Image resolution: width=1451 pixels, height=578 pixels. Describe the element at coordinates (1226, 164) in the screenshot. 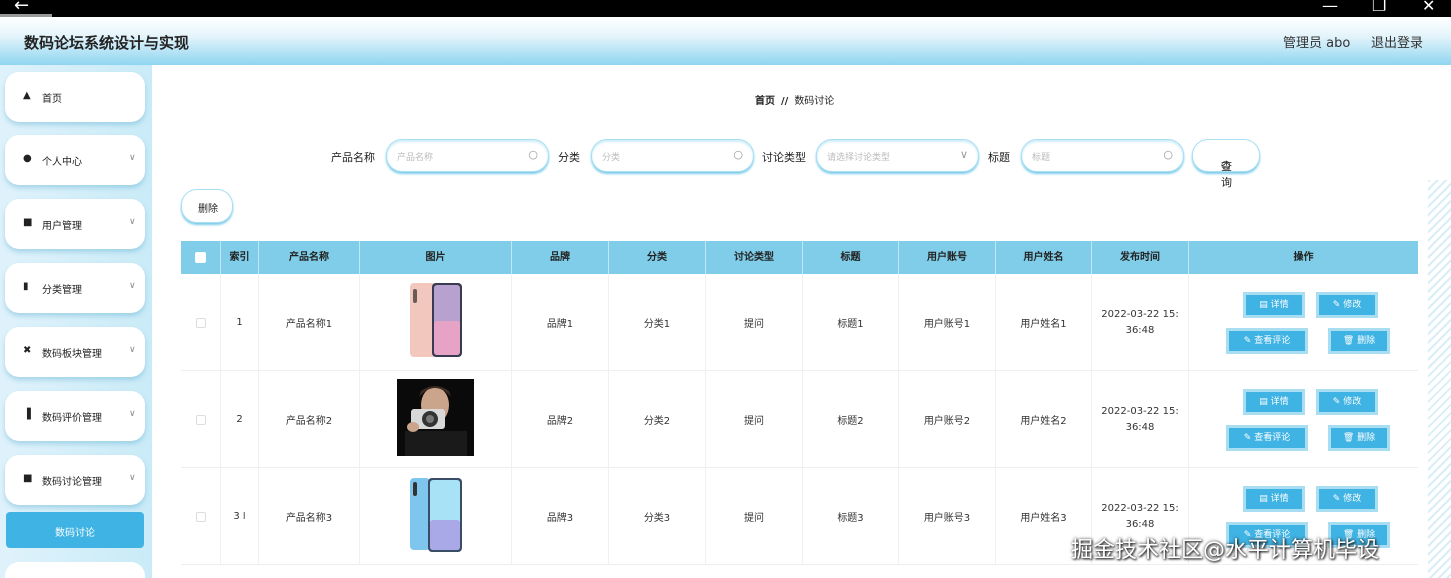

I see `query-button: 查询 ○` at that location.